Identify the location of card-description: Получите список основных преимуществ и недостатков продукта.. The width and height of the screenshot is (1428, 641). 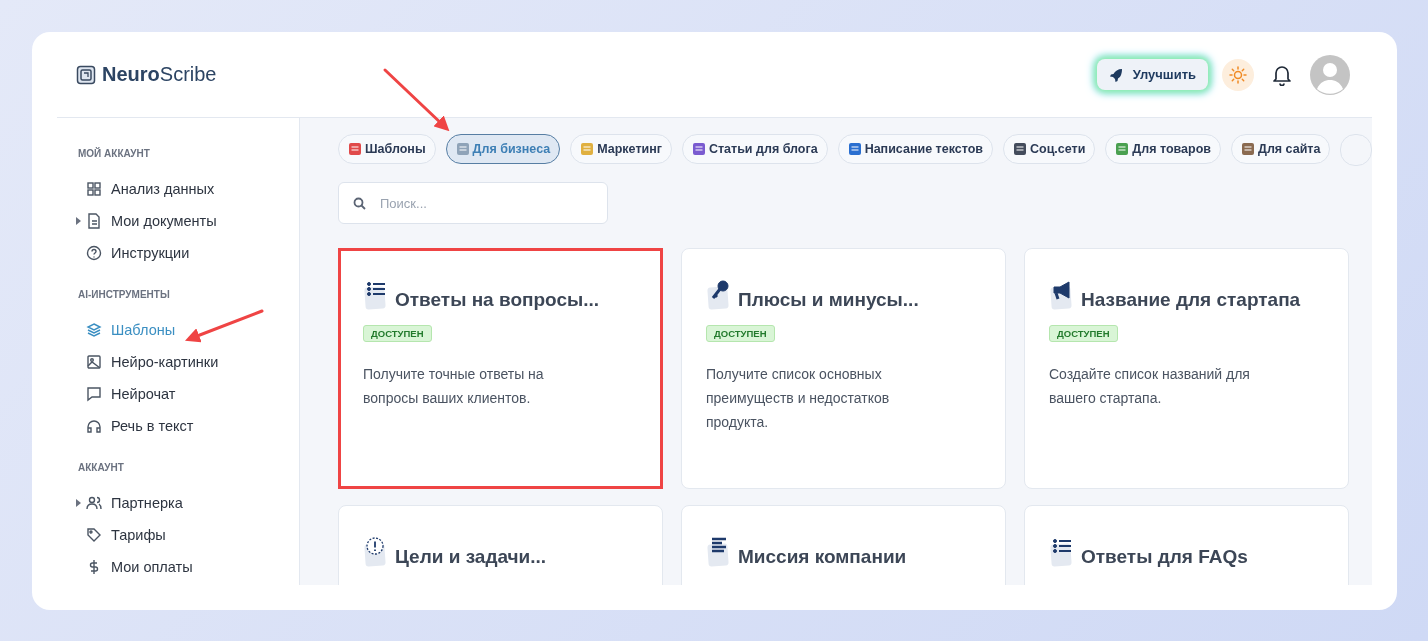
(798, 398).